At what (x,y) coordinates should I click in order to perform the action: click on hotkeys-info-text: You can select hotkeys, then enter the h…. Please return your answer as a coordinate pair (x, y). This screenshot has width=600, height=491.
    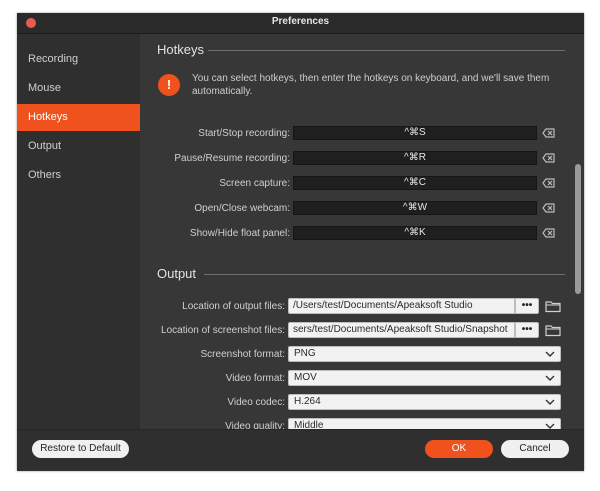
    Looking at the image, I should click on (371, 85).